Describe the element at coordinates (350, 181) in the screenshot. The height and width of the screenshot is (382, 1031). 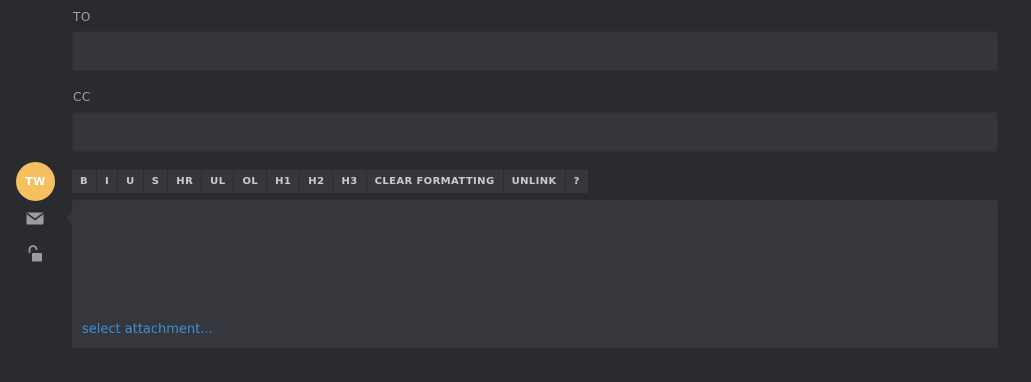
I see `heading-3-button: H3` at that location.